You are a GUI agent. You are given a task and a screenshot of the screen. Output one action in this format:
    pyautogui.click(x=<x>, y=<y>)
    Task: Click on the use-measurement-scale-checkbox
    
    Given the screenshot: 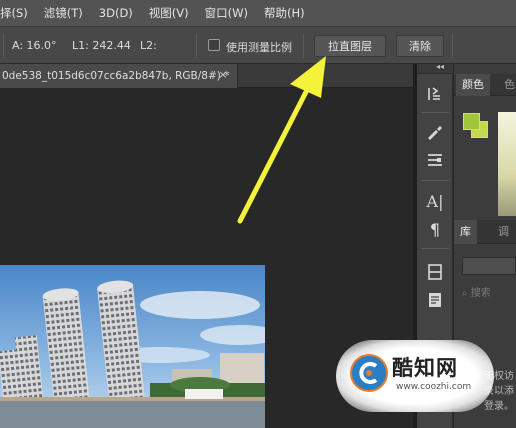 What is the action you would take?
    pyautogui.click(x=214, y=45)
    